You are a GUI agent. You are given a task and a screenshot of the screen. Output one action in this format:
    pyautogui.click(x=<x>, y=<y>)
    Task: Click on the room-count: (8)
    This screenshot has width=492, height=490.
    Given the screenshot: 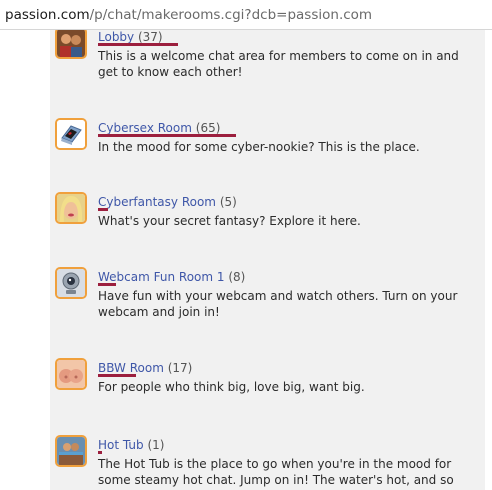 What is the action you would take?
    pyautogui.click(x=237, y=277)
    